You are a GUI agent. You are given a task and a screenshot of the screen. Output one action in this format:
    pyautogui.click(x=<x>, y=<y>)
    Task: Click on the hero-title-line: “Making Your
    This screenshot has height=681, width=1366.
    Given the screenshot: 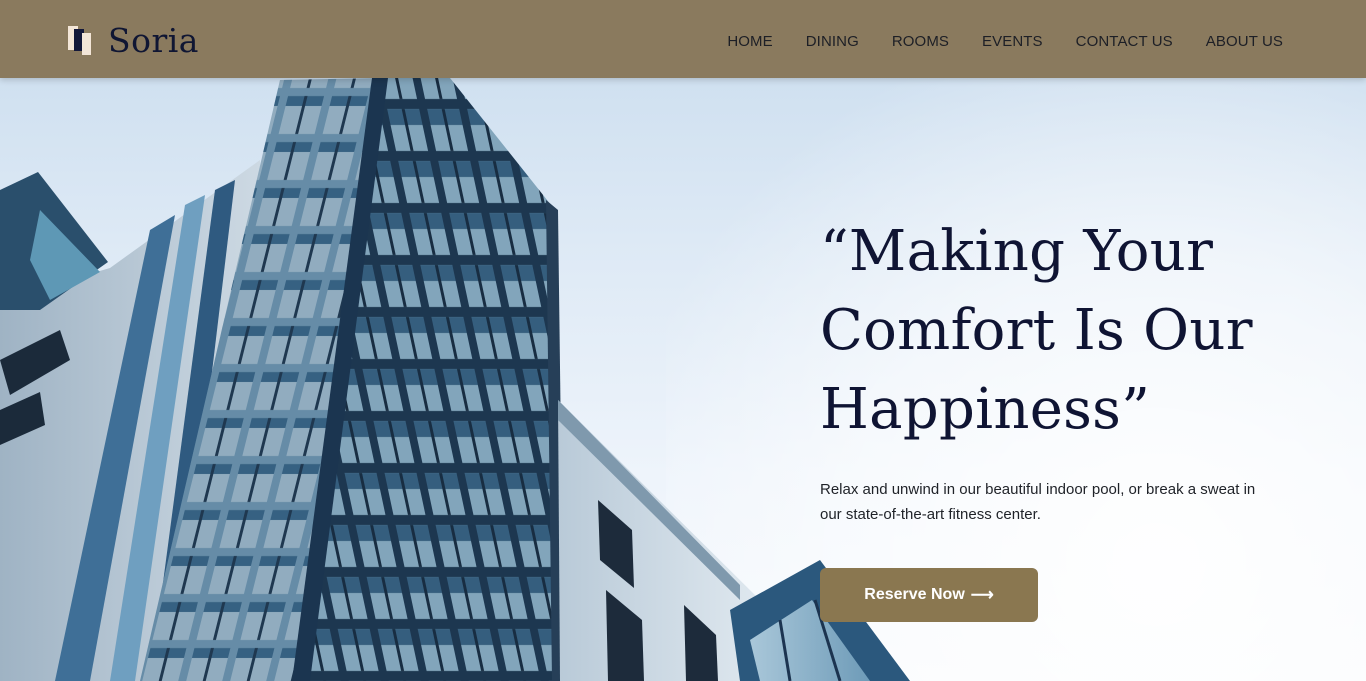 What is the action you would take?
    pyautogui.click(x=1017, y=251)
    